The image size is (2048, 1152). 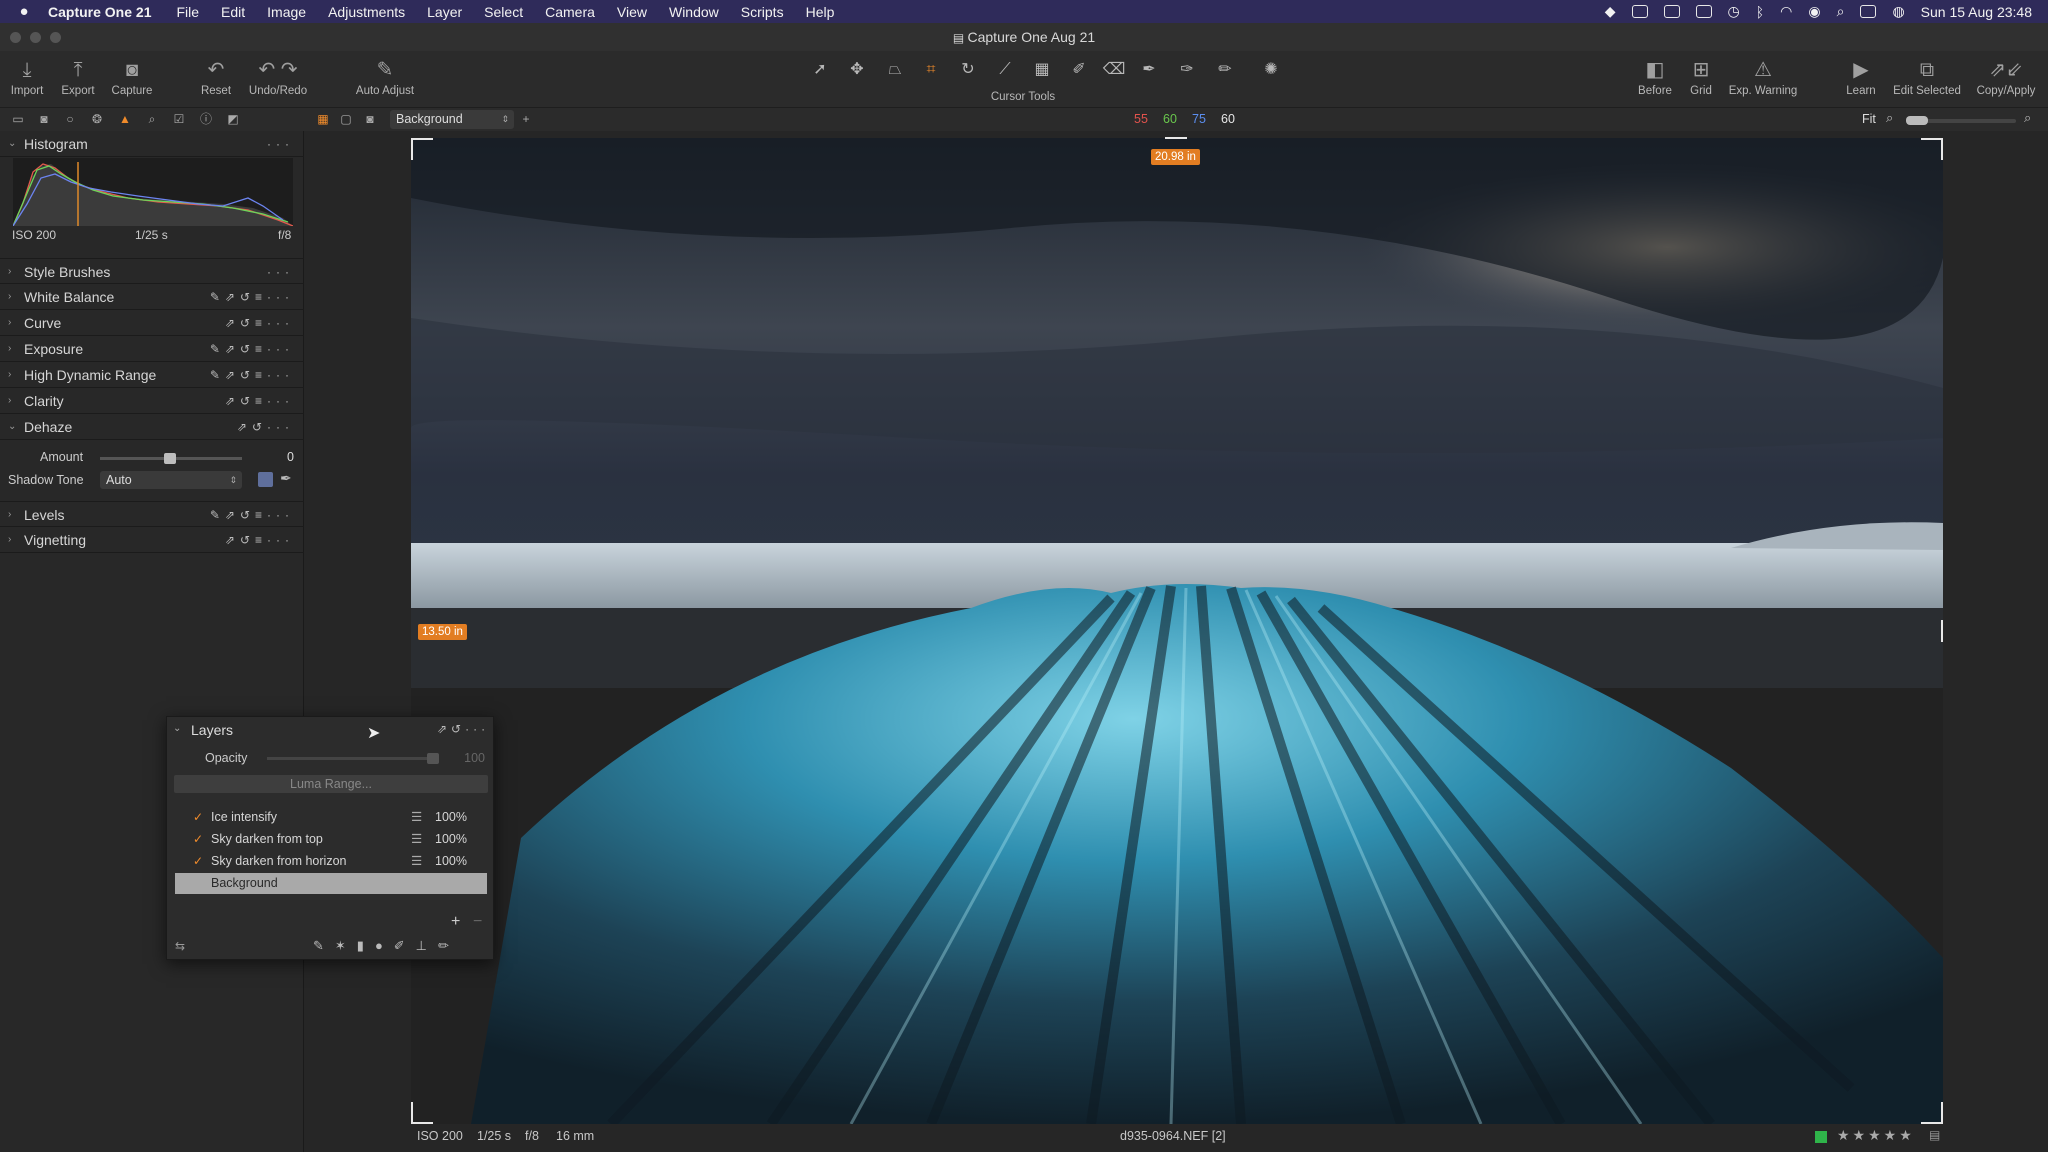 What do you see at coordinates (1841, 11) in the screenshot?
I see `spotlight-search-icon: ⌕` at bounding box center [1841, 11].